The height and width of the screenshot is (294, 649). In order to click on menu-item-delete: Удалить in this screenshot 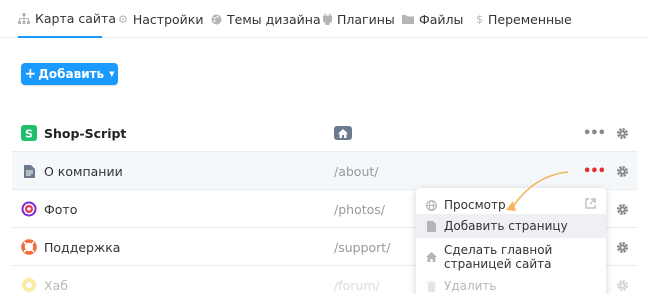, I will do `click(511, 285)`.